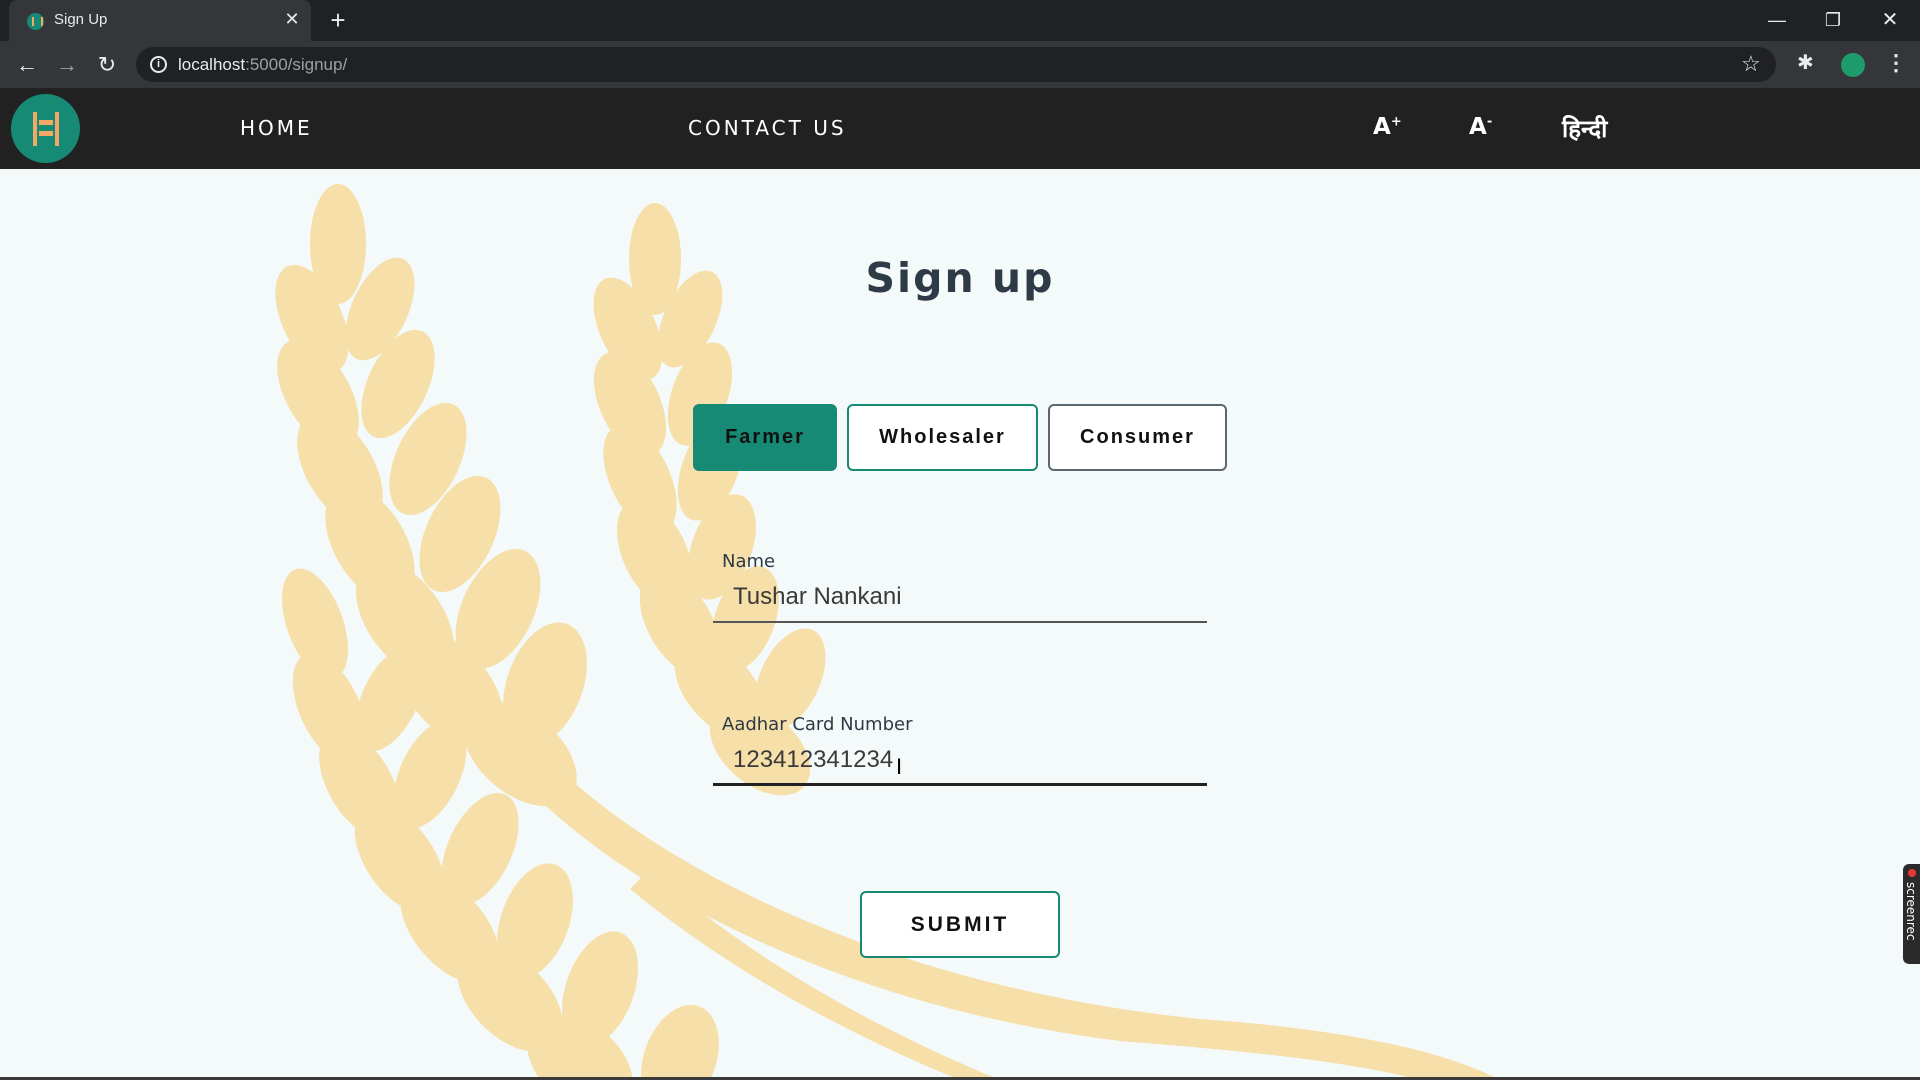  I want to click on name-field, so click(960, 598).